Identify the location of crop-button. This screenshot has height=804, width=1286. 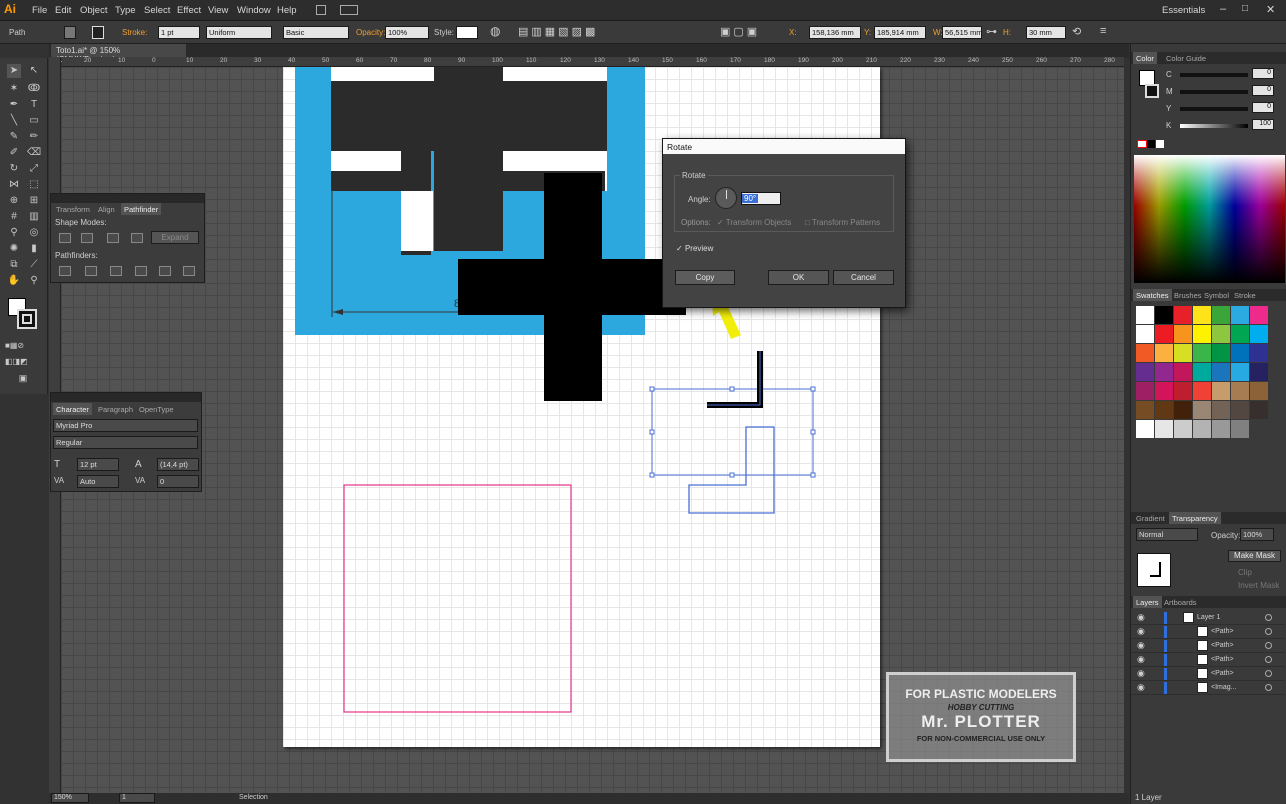
(141, 271).